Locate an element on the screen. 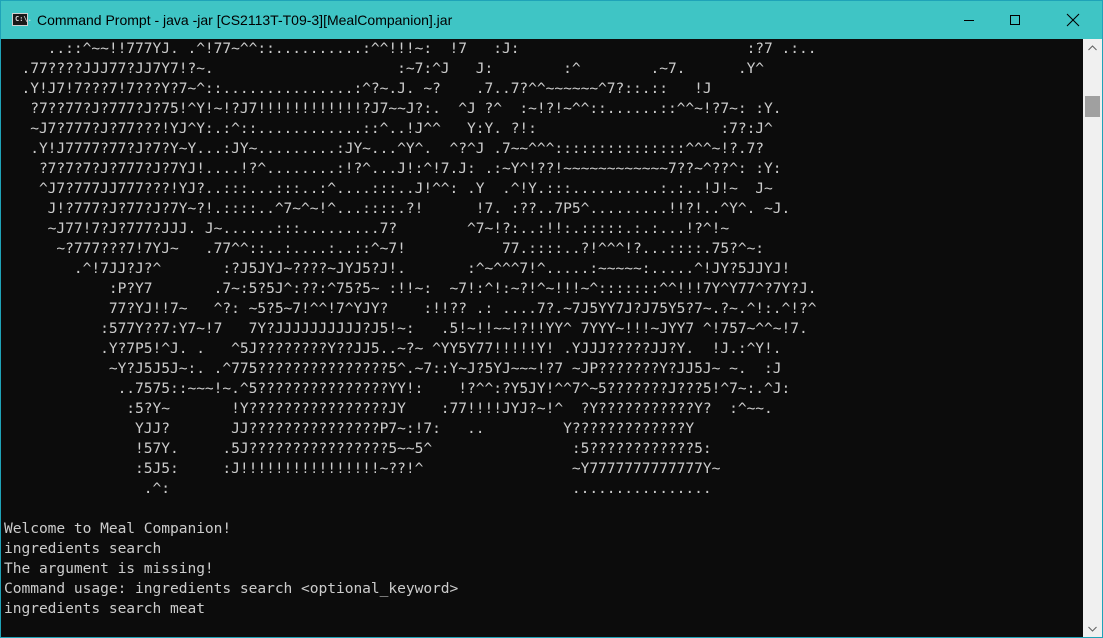 The width and height of the screenshot is (1103, 638). maximize-button is located at coordinates (1015, 20).